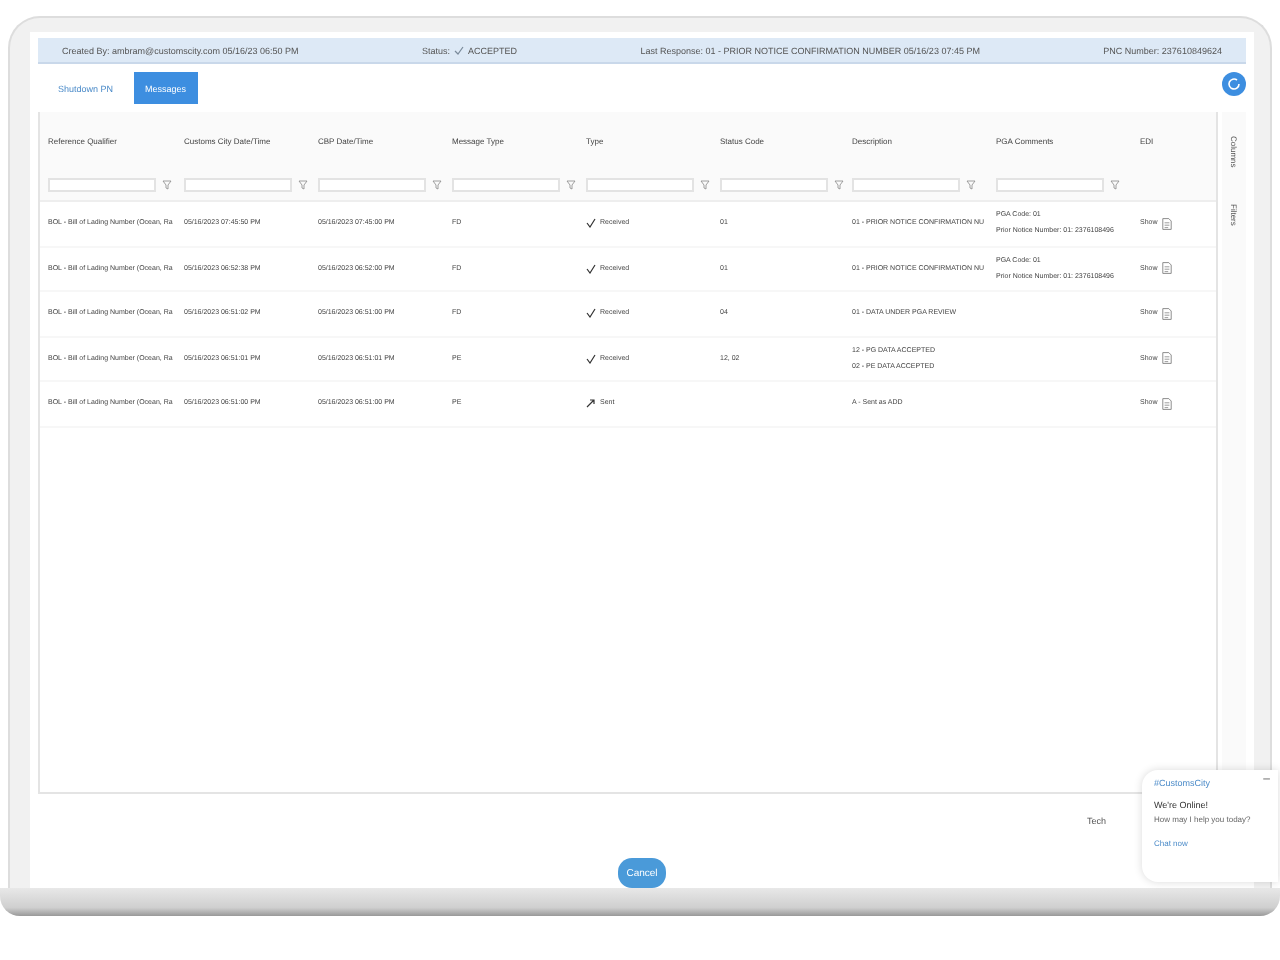 The height and width of the screenshot is (960, 1280). Describe the element at coordinates (1234, 84) in the screenshot. I see `refresh-icon` at that location.